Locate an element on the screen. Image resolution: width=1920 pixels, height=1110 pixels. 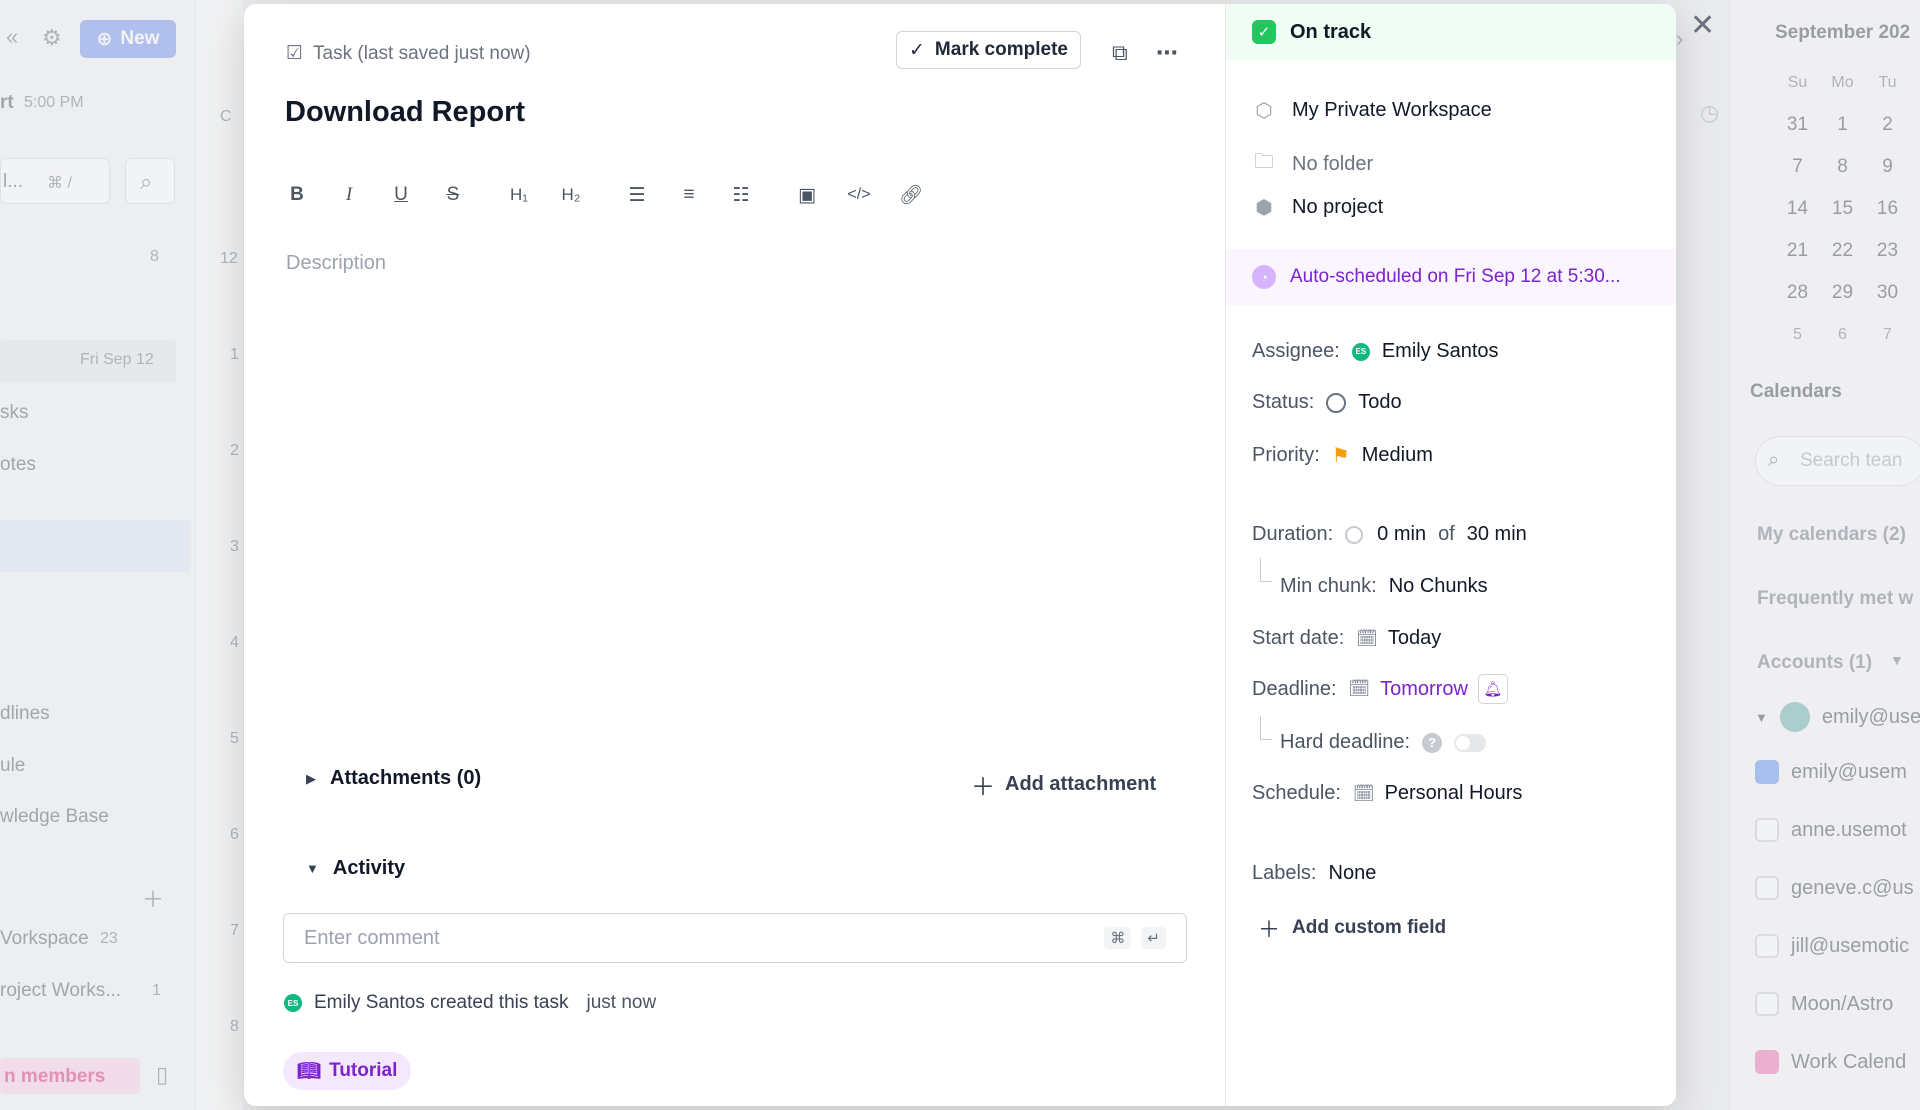
day-cell: 21 is located at coordinates (1797, 251).